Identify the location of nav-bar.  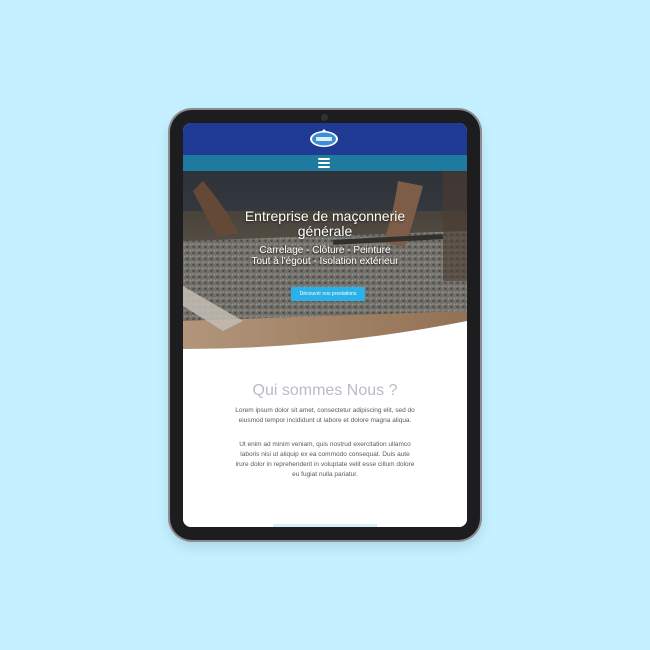
(325, 163).